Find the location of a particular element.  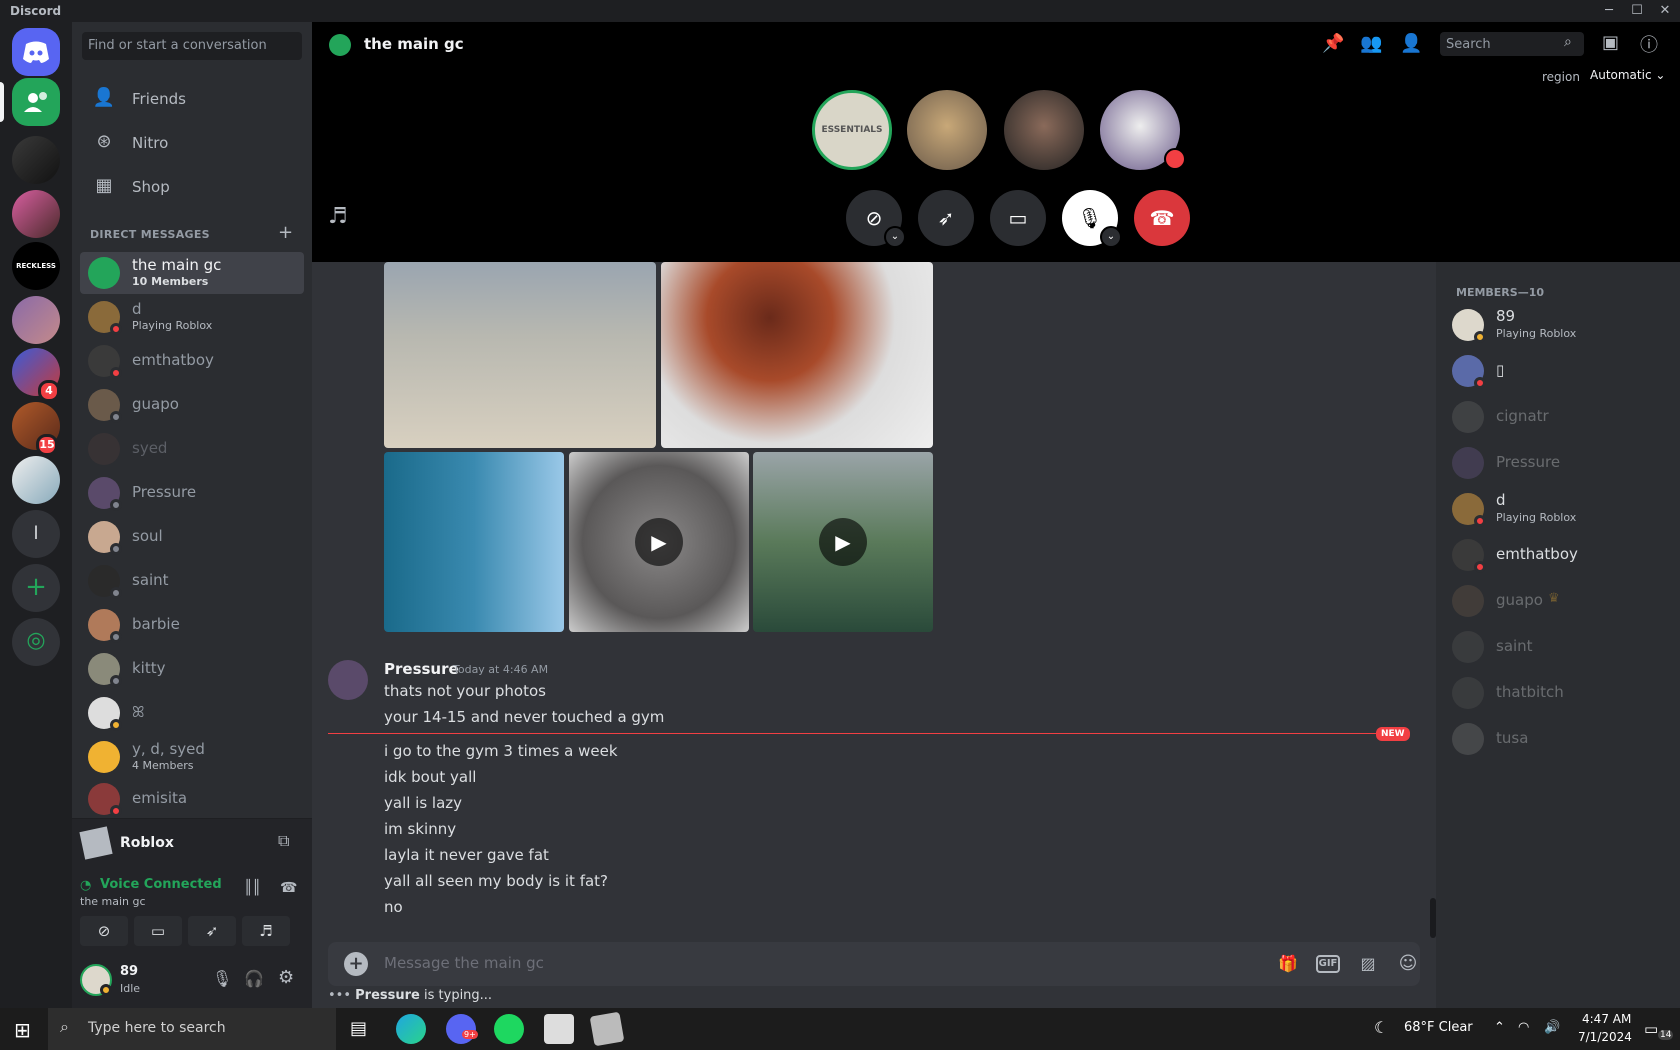

message-author: Pressure is located at coordinates (421, 669).